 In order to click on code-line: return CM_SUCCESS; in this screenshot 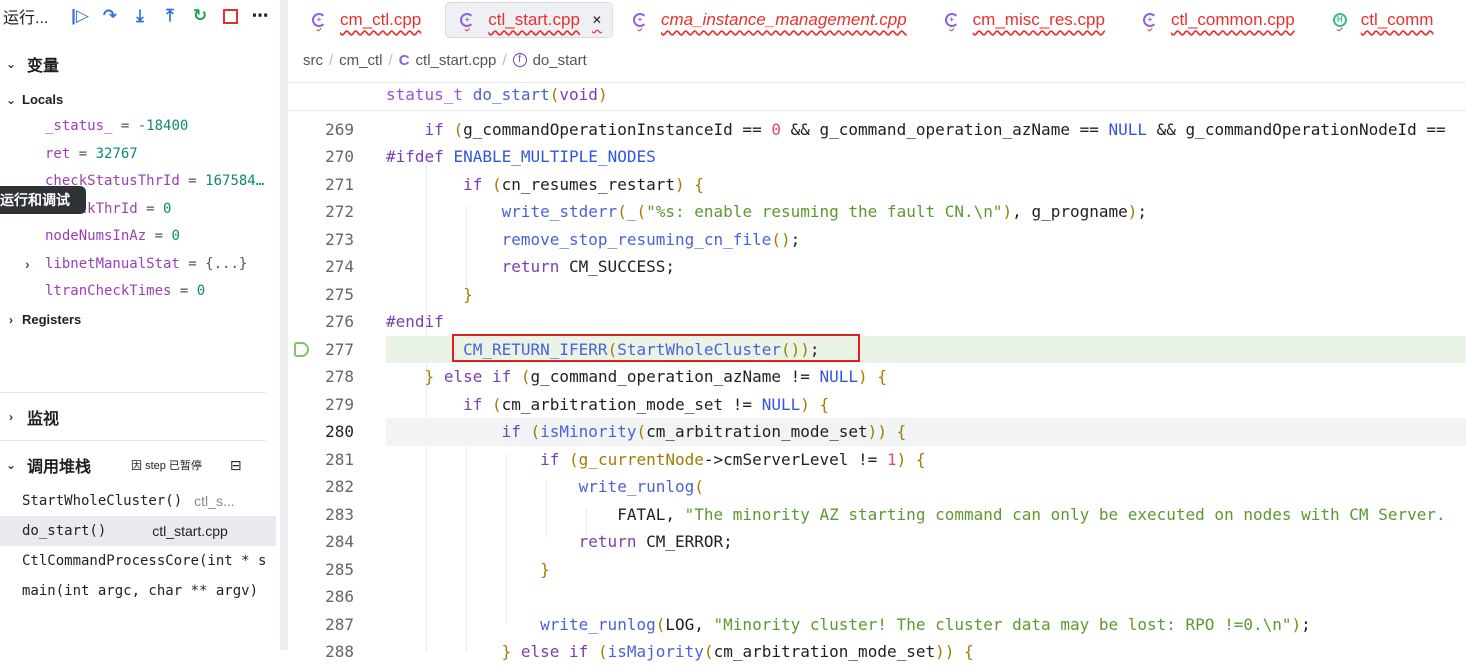, I will do `click(926, 267)`.